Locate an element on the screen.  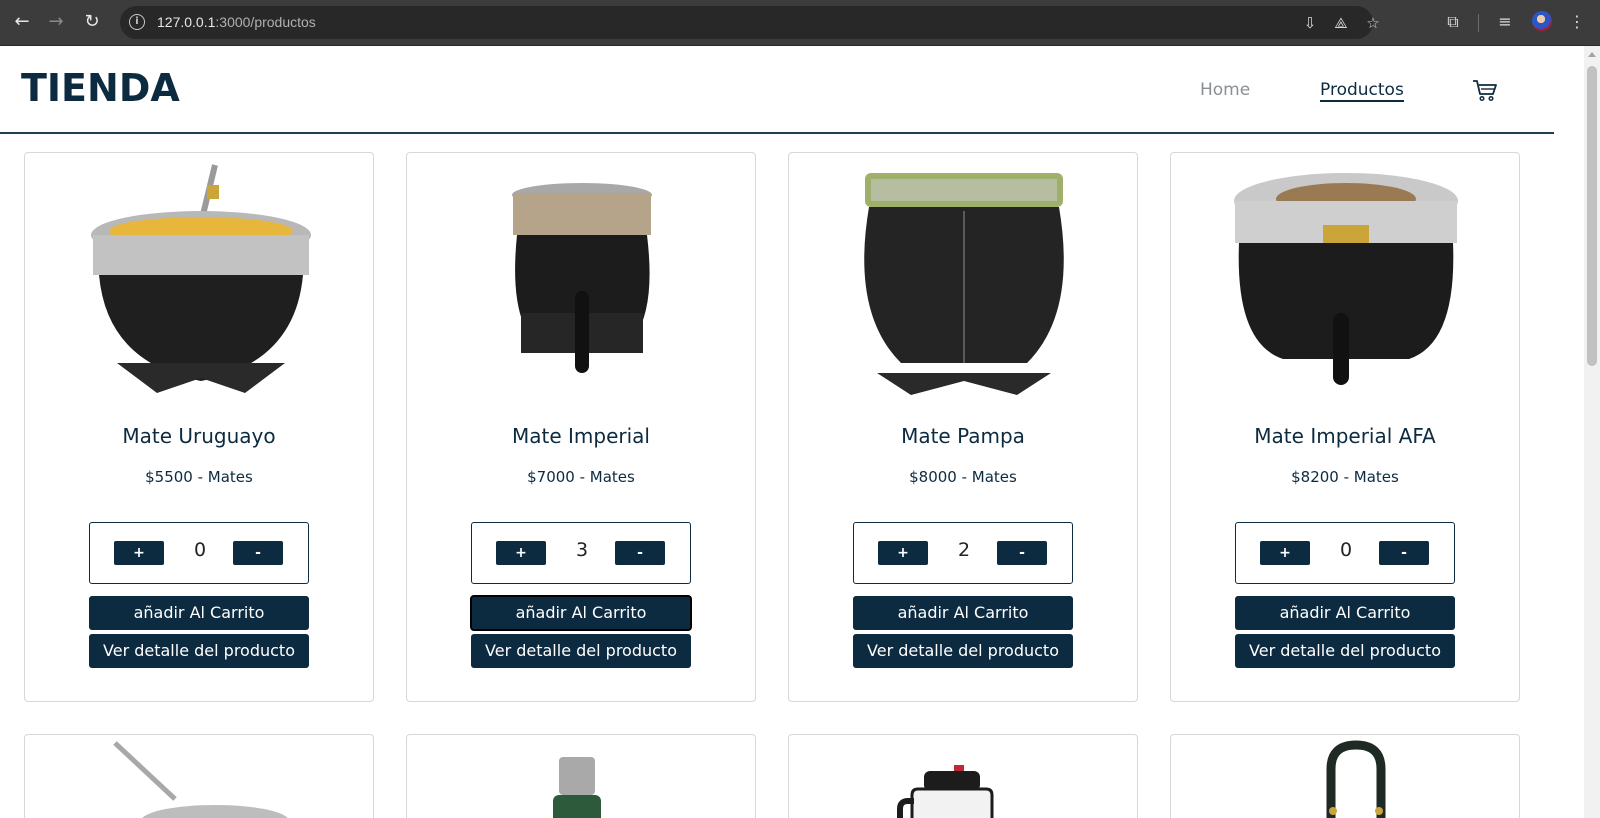
quantity-stepper: + 2 - is located at coordinates (963, 553).